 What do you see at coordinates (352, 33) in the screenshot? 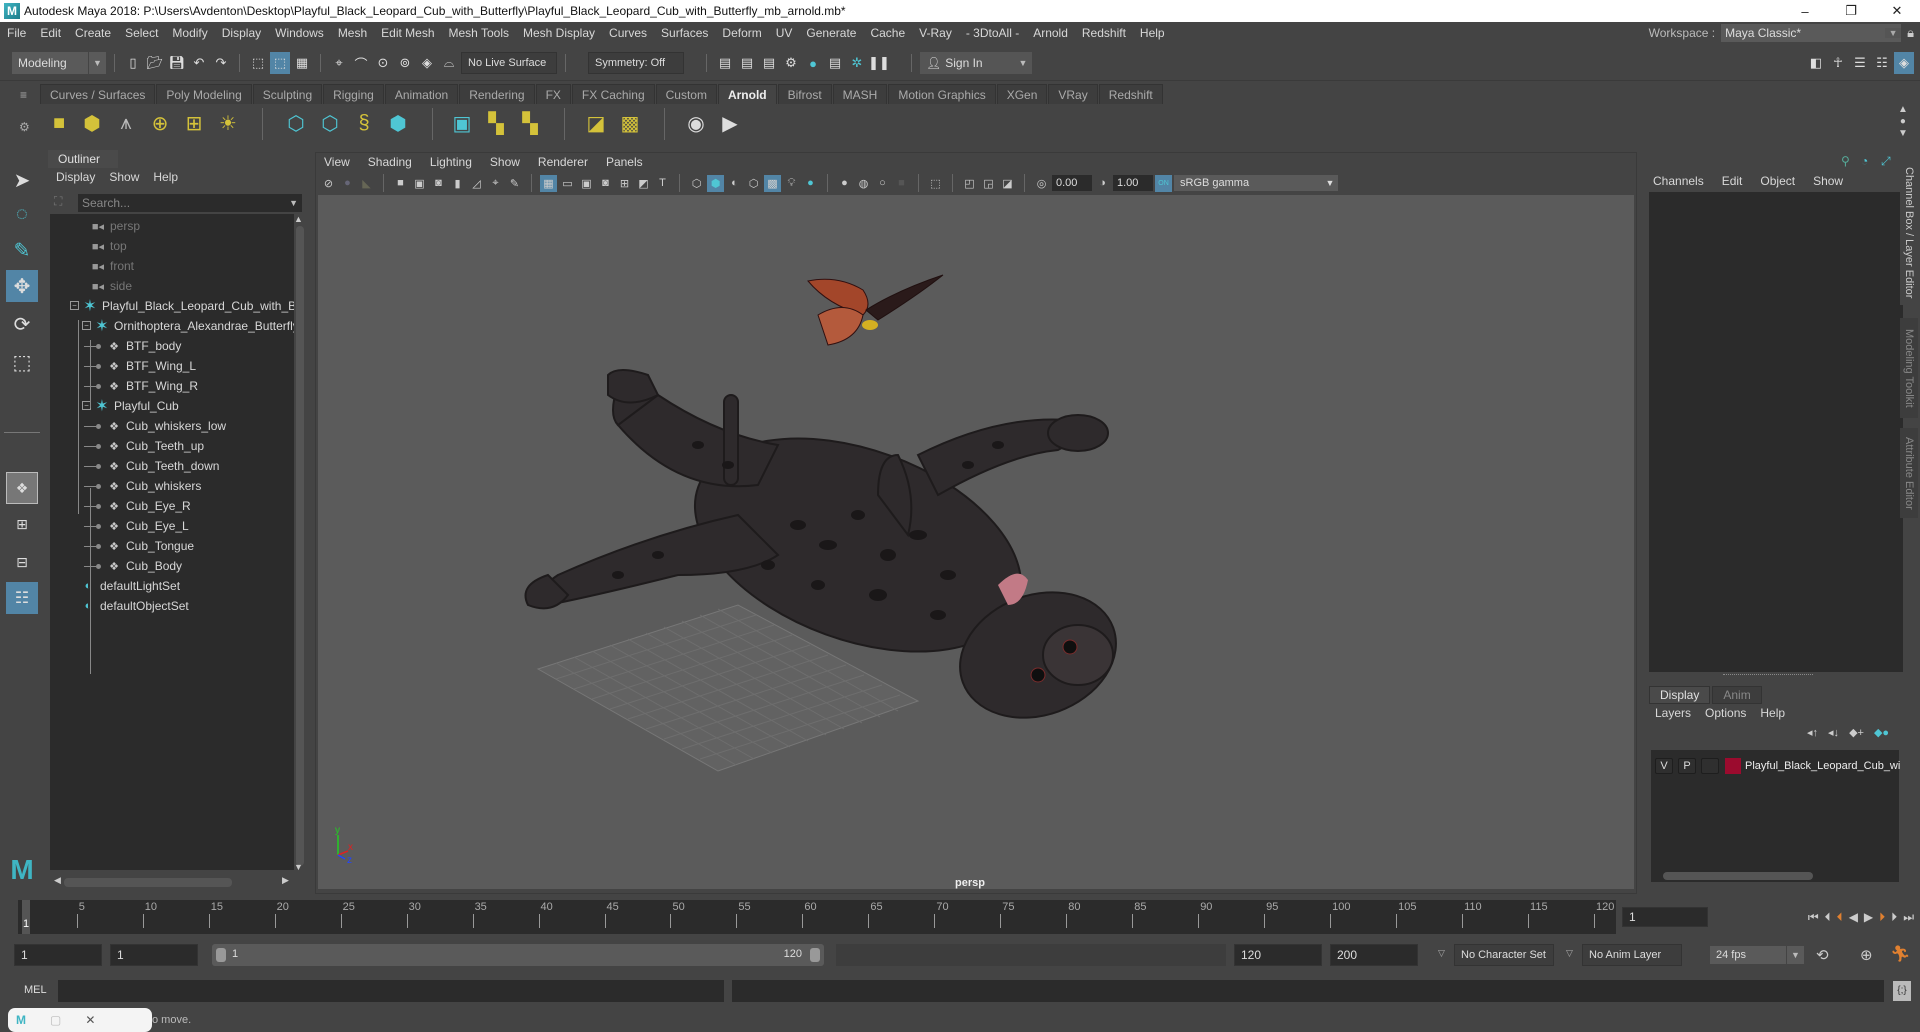
I see `menu-mesh: Mesh` at bounding box center [352, 33].